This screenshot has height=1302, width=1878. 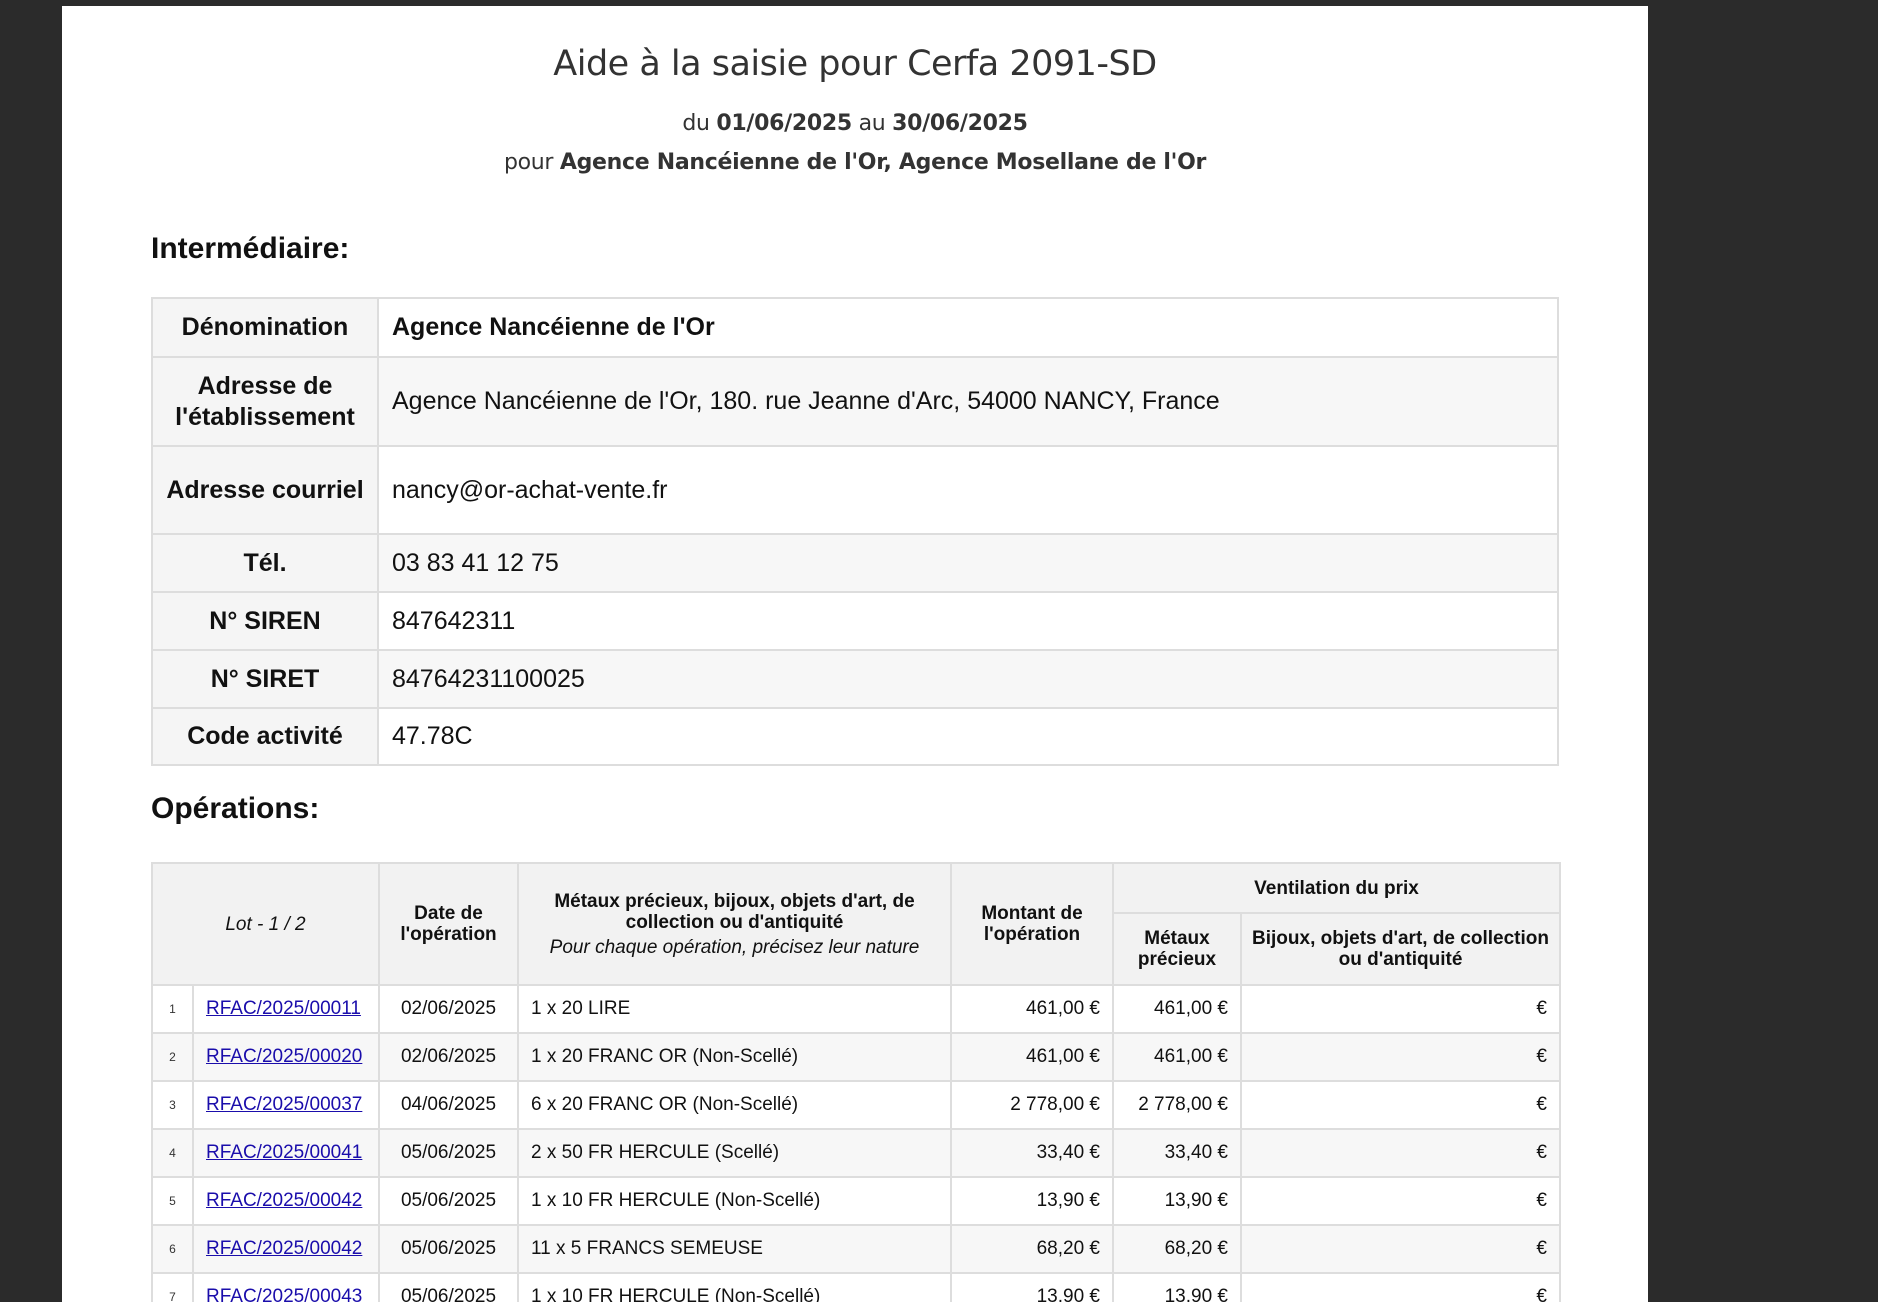 I want to click on info-value: 03 83 41 12 75, so click(x=968, y=563).